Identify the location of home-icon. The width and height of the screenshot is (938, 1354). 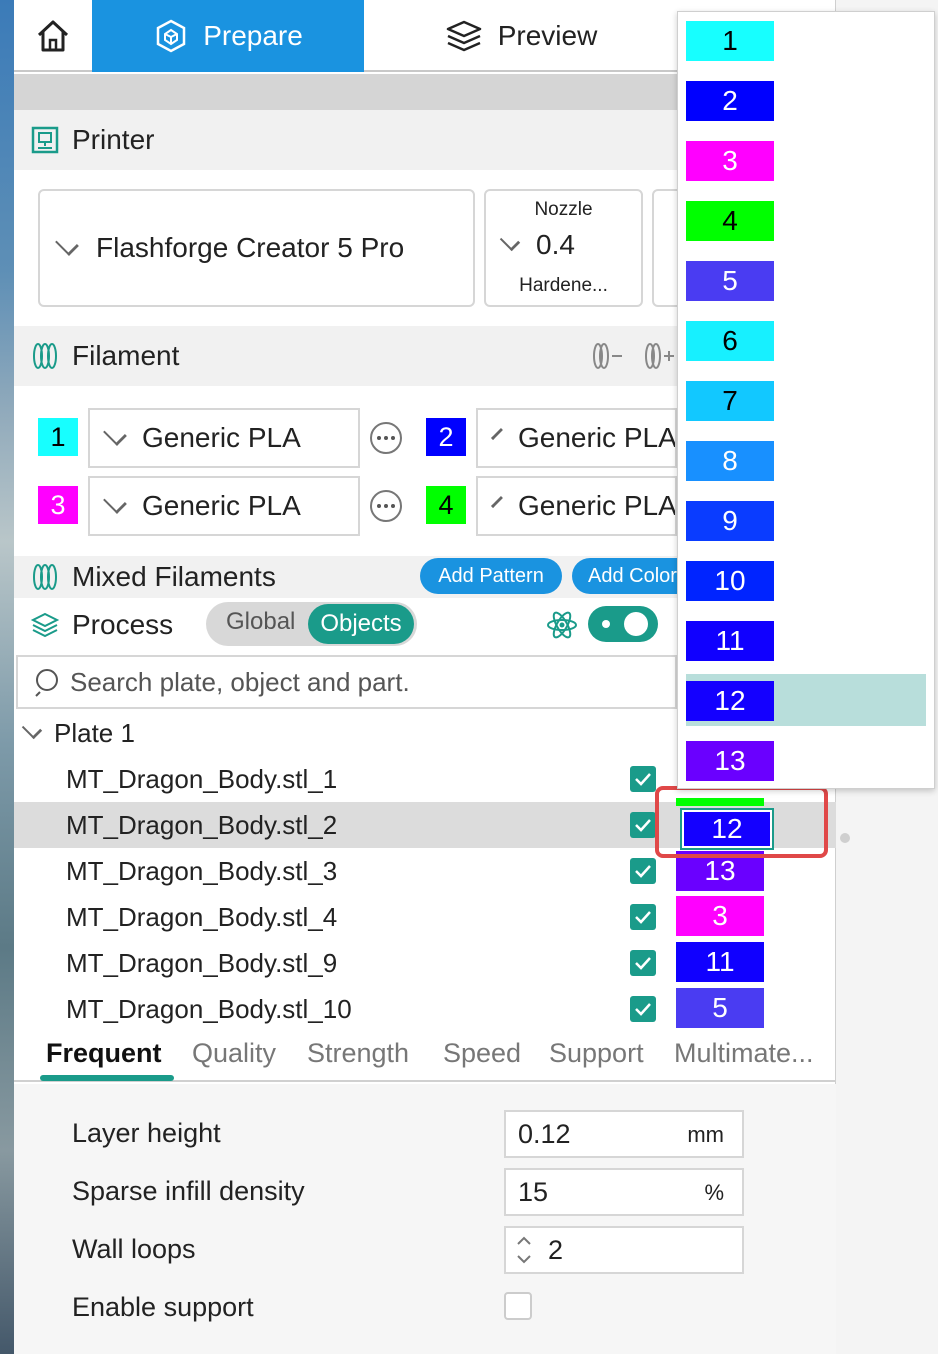
(53, 36).